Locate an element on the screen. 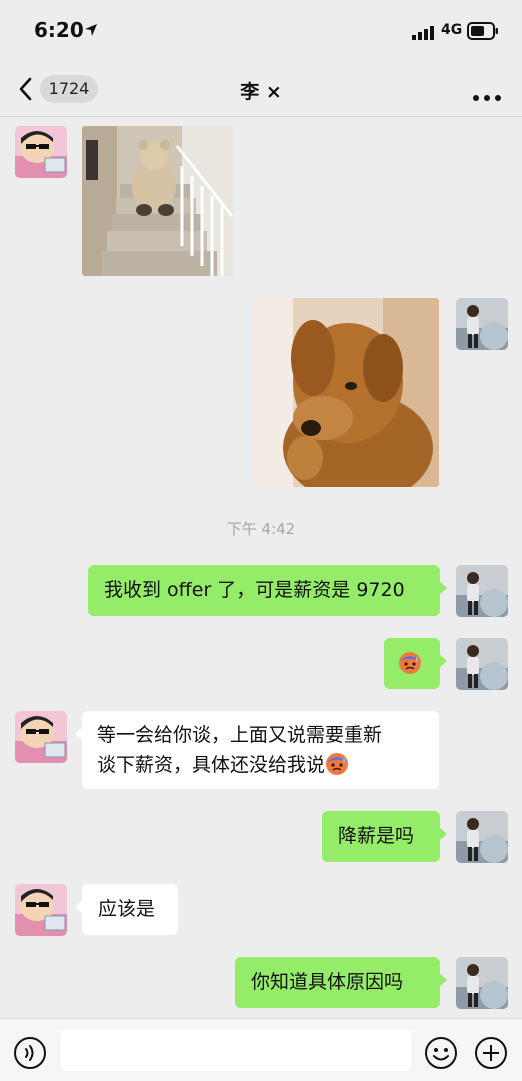  message-text: 我收到 offer 了，可是薪资是 9720 is located at coordinates (254, 590).